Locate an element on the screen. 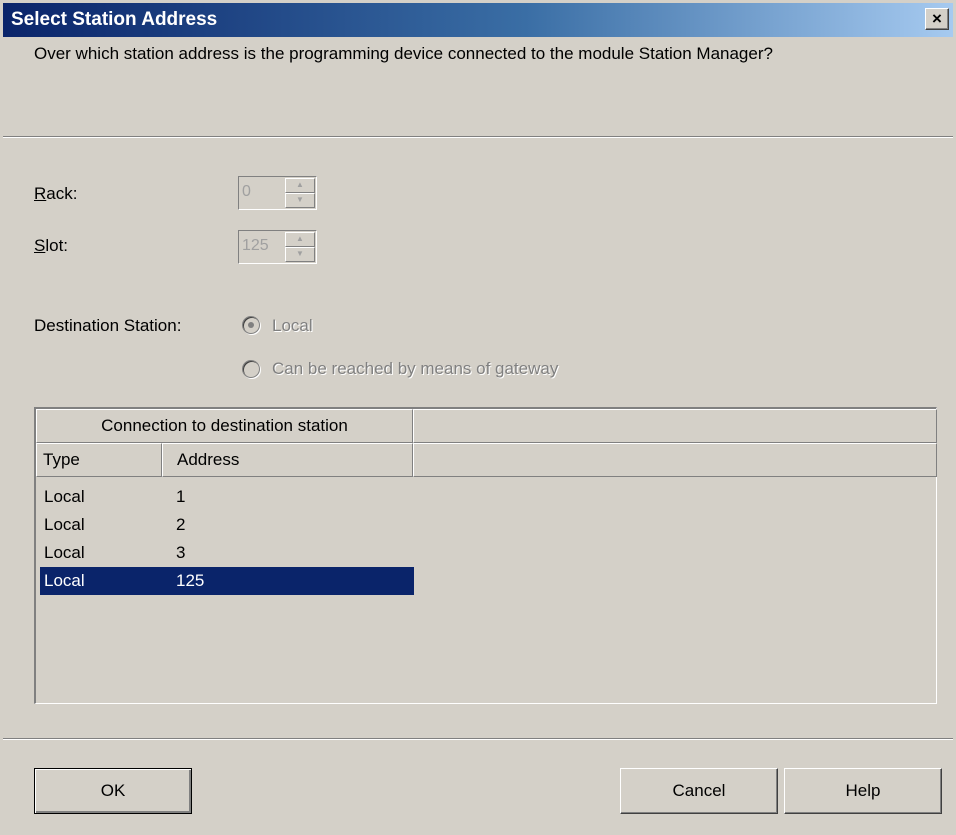 The height and width of the screenshot is (835, 956). rack-value: 0 is located at coordinates (246, 191).